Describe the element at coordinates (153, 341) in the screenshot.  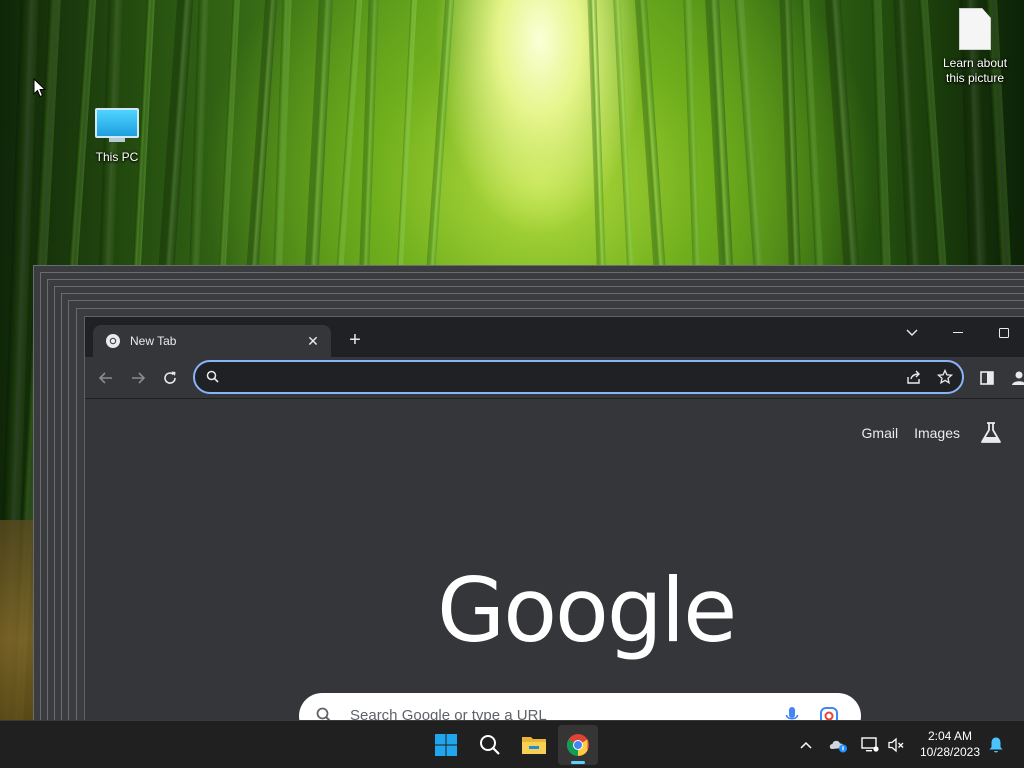
I see `tab-title: New Tab` at that location.